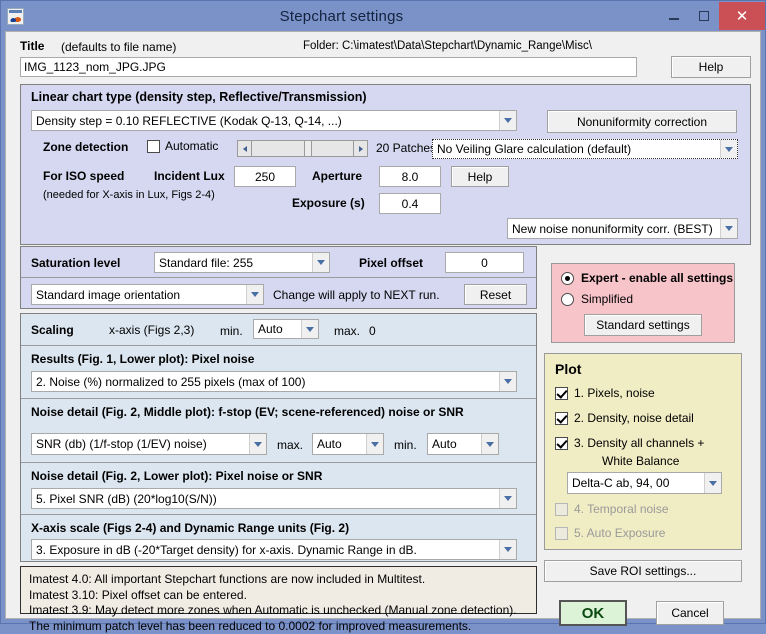  What do you see at coordinates (290, 445) in the screenshot?
I see `middle-max-label: max.` at bounding box center [290, 445].